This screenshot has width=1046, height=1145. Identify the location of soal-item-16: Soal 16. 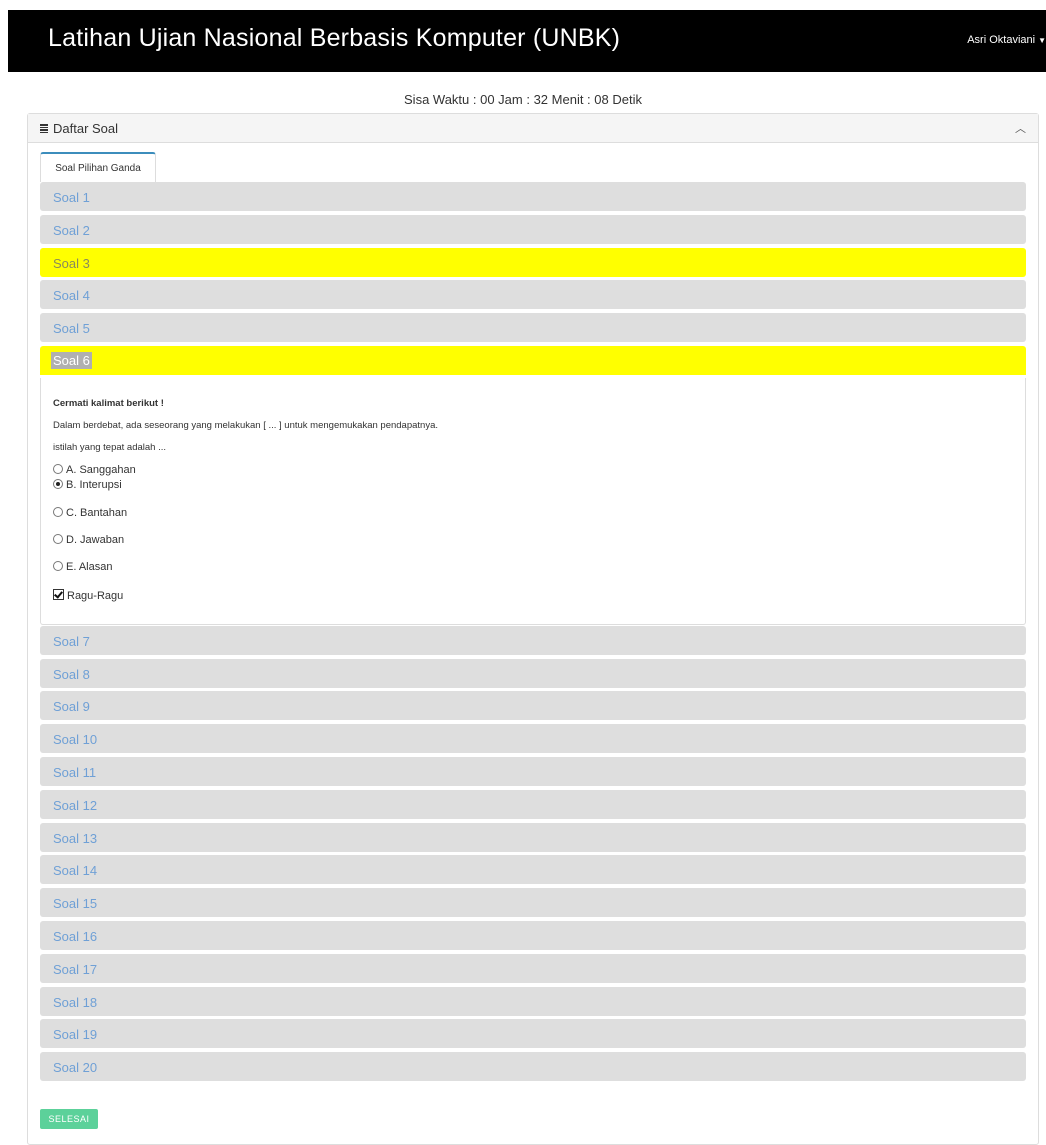
(533, 935).